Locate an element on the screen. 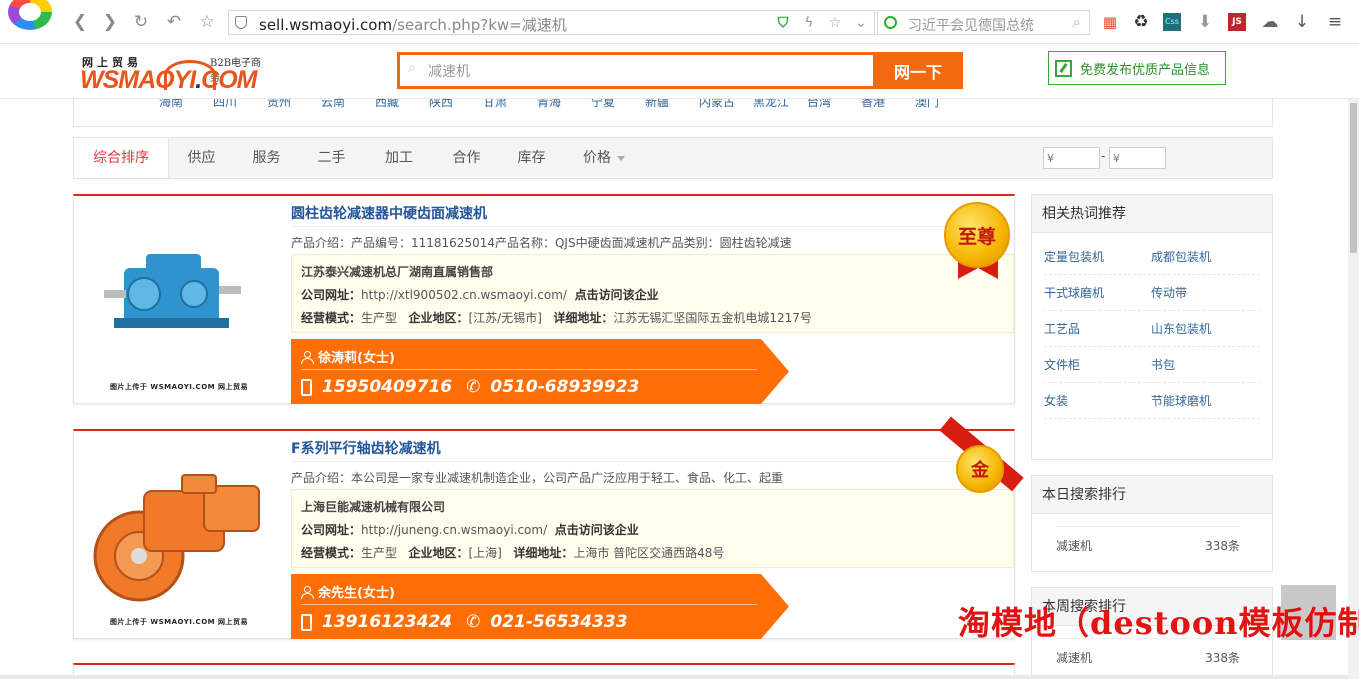  search-engine-icon is located at coordinates (890, 22).